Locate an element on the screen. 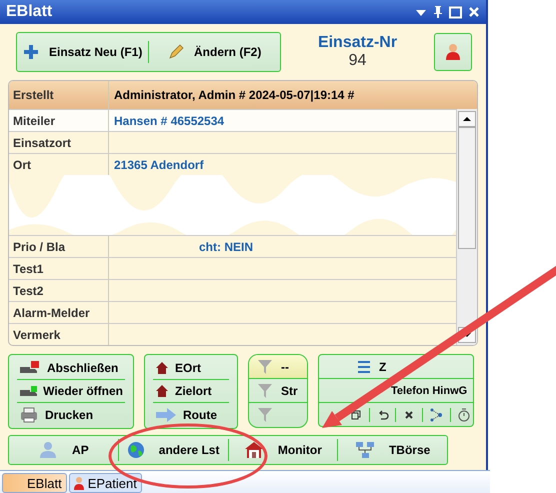 This screenshot has width=556, height=493. bottom-button: AP is located at coordinates (63, 450).